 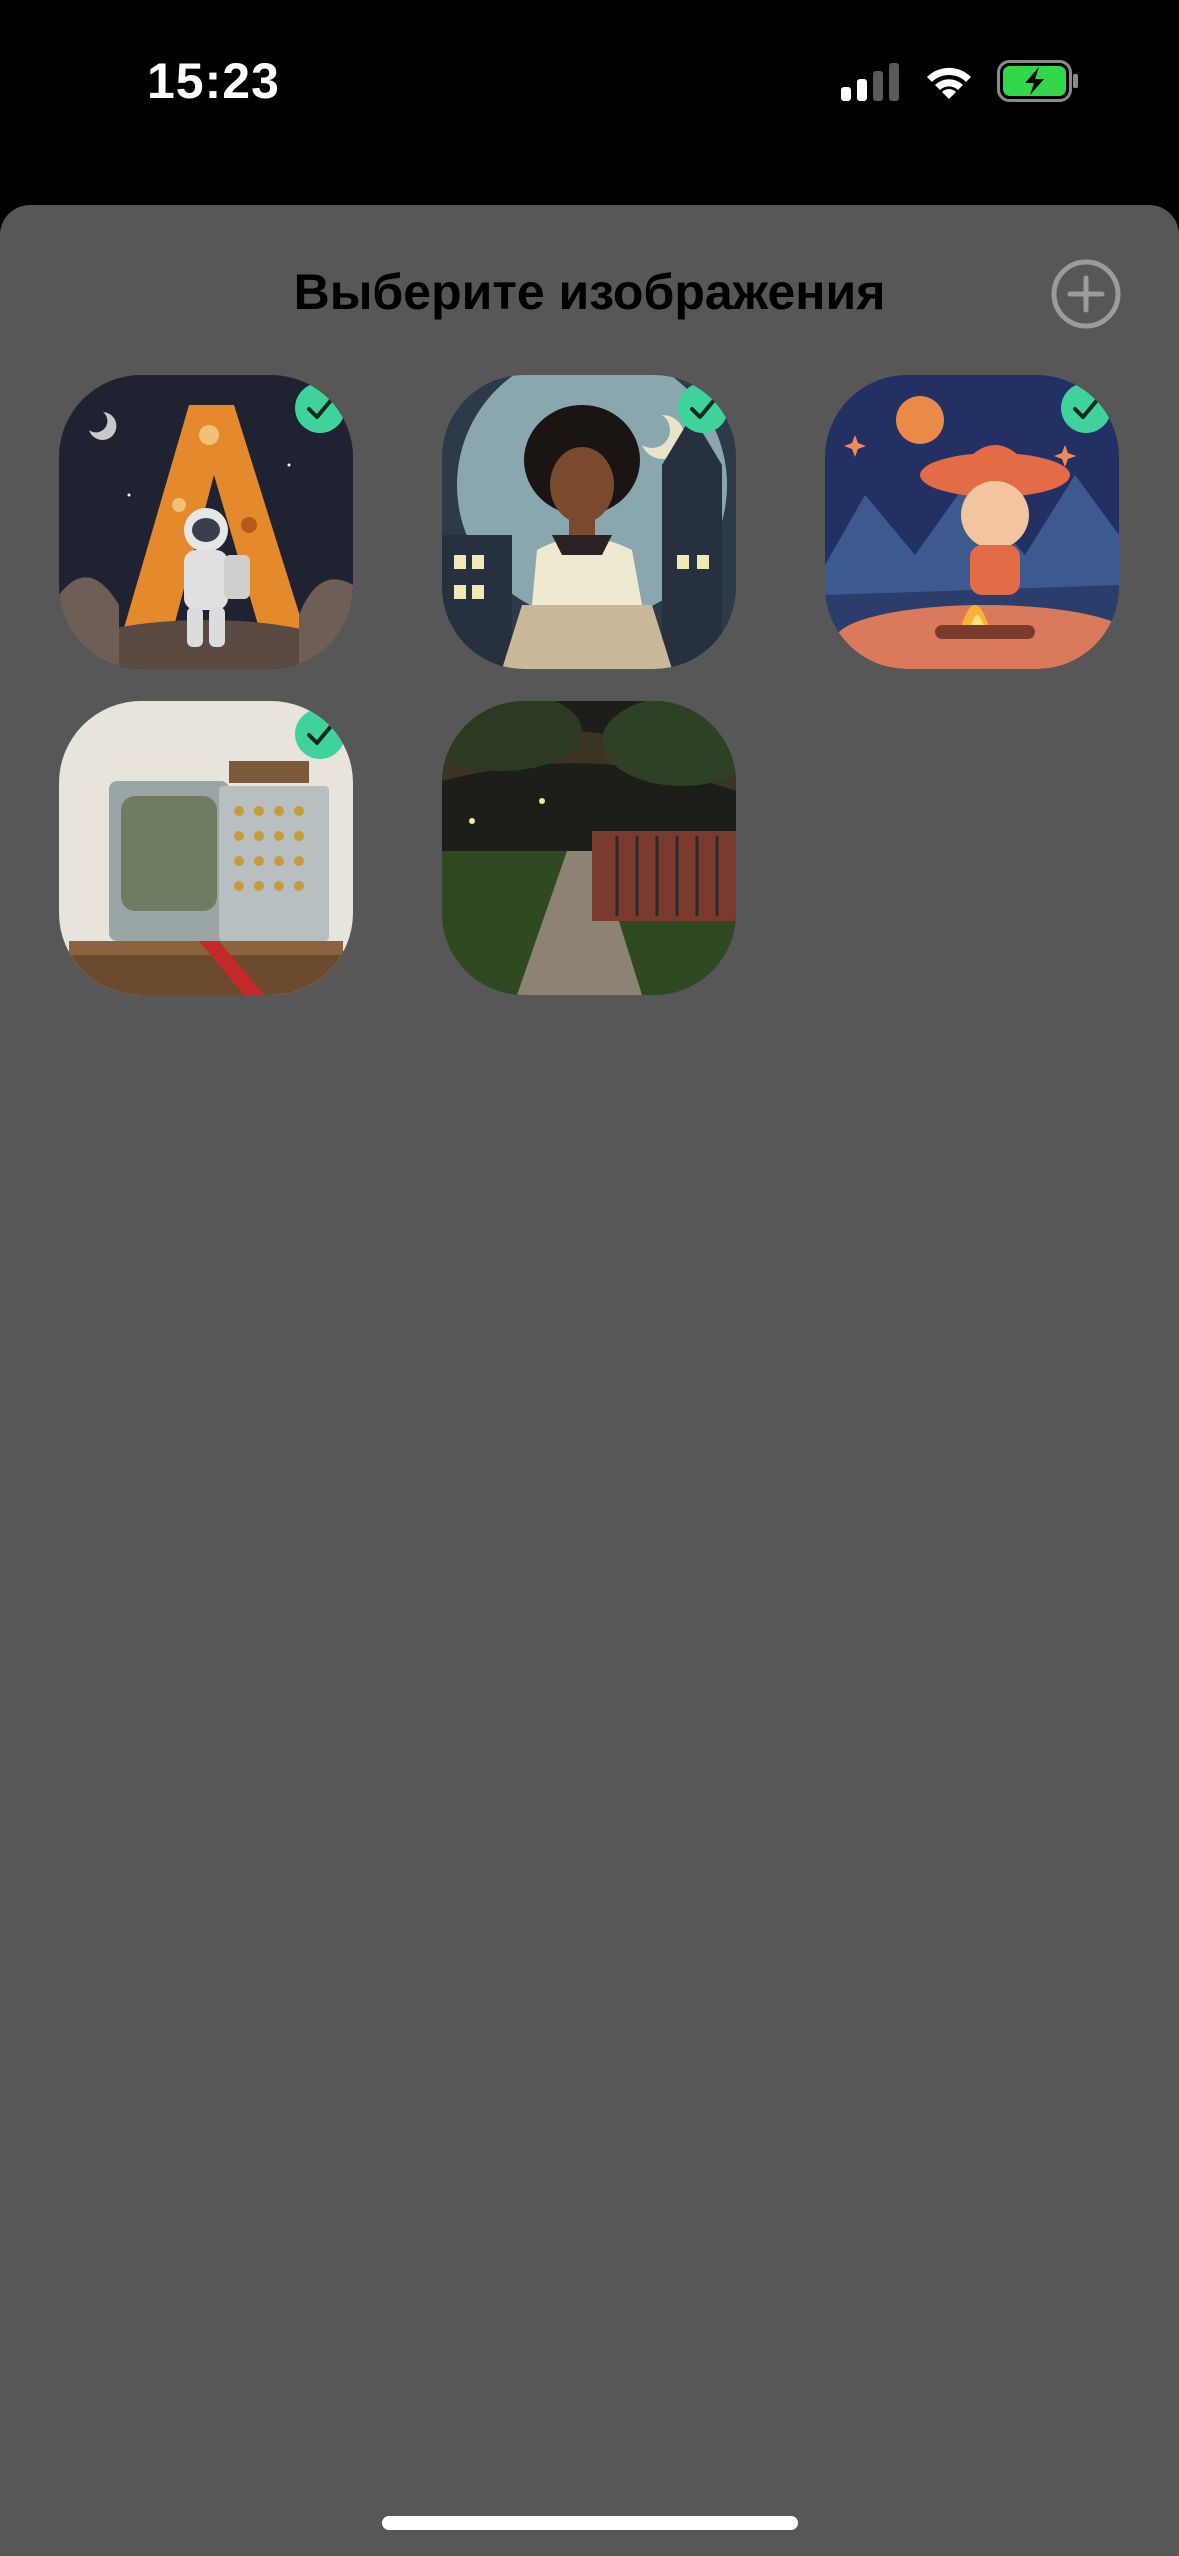 I want to click on image-tile-astronaut, so click(x=206, y=522).